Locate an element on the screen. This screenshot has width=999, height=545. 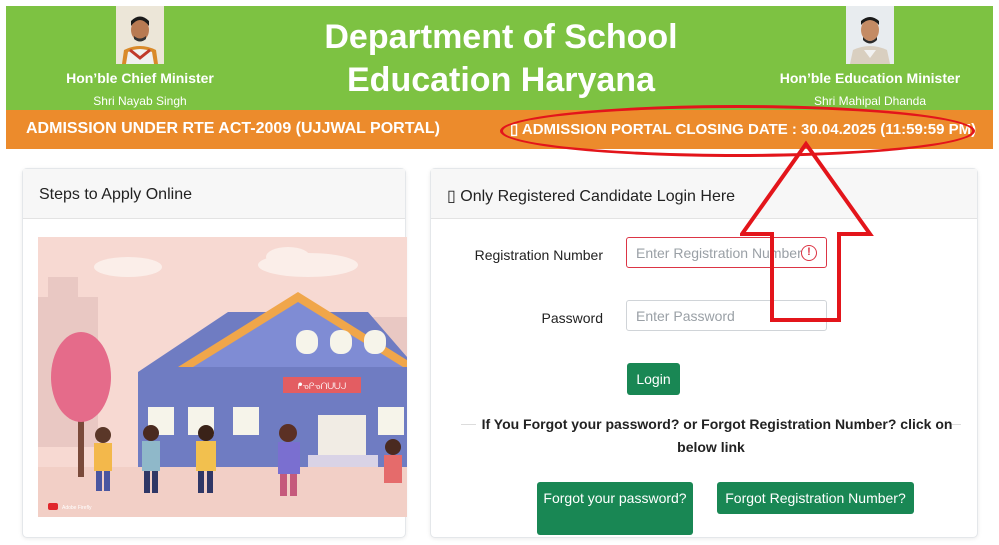
chief-minister-photo is located at coordinates (140, 35).